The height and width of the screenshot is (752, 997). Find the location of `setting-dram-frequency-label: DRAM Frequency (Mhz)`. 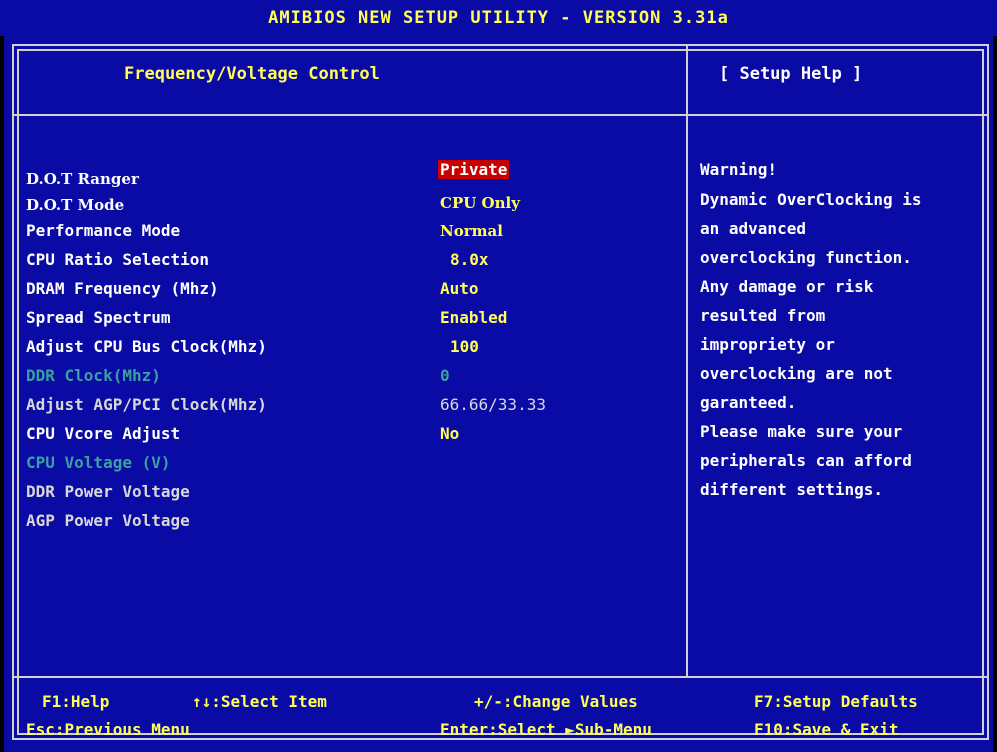

setting-dram-frequency-label: DRAM Frequency (Mhz) is located at coordinates (122, 288).